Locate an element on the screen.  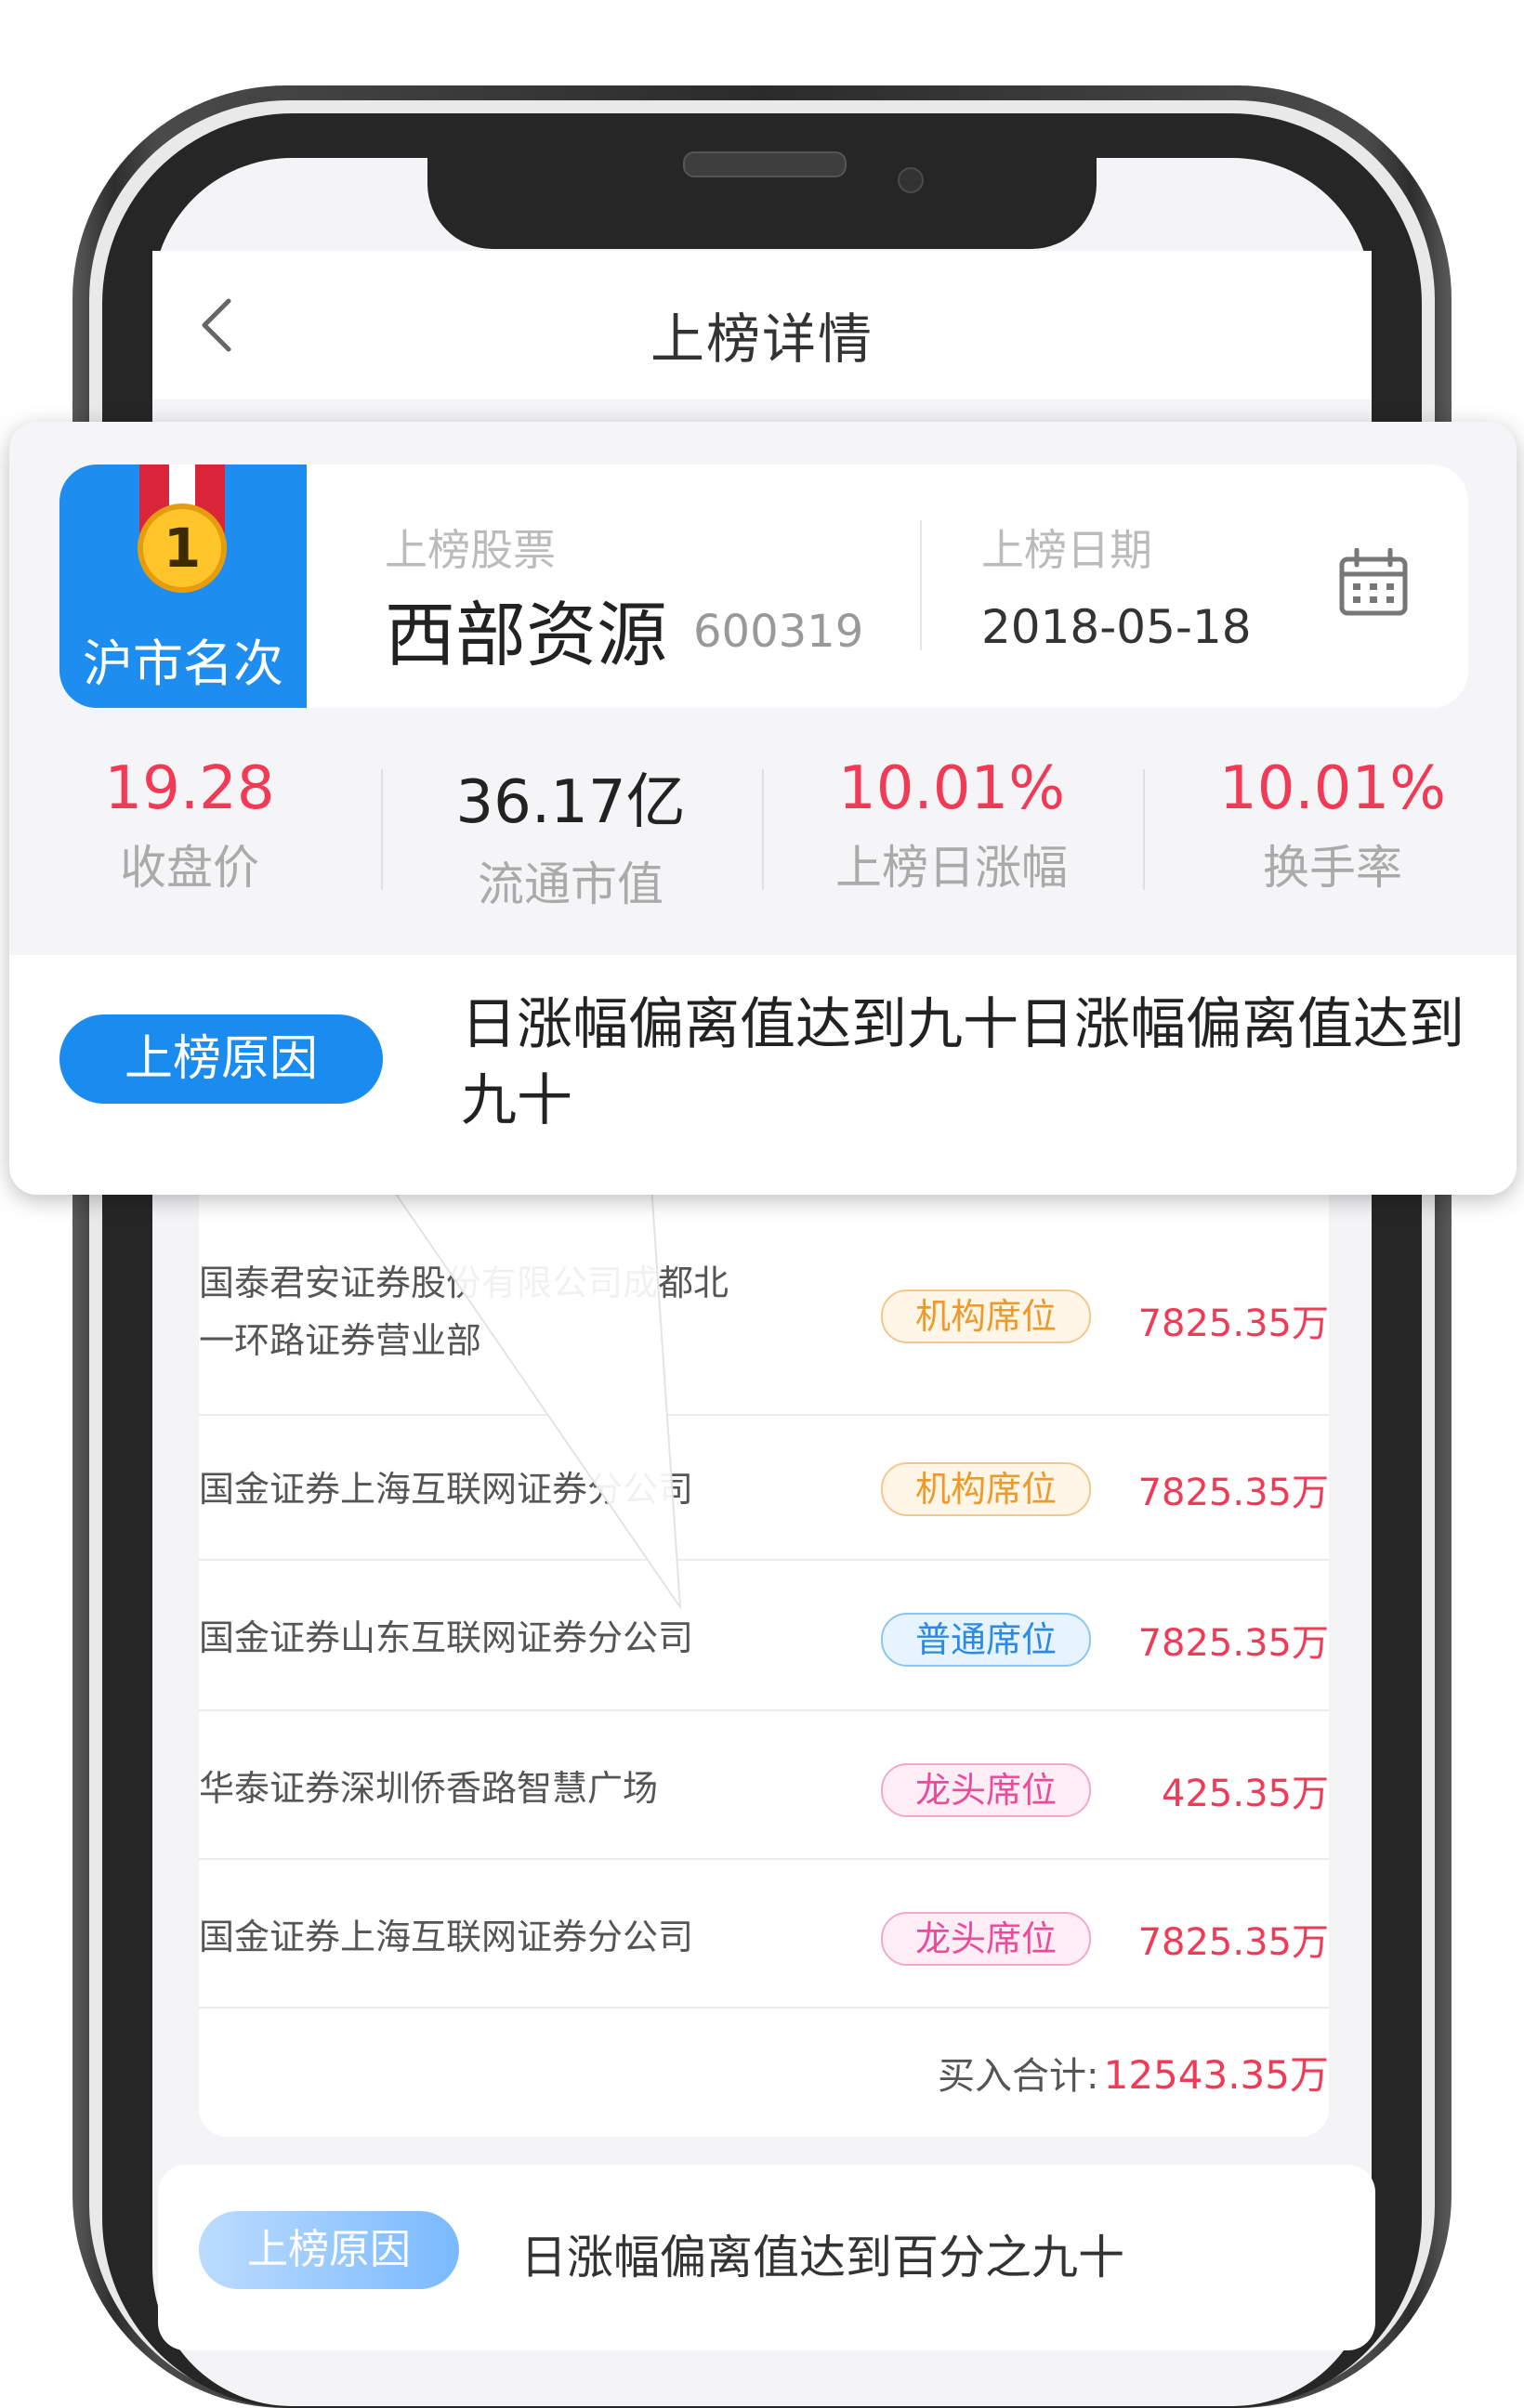
list-item: 国金证券上海互联网证券分公司 龙头席位 7825.35万 is located at coordinates (764, 1934).